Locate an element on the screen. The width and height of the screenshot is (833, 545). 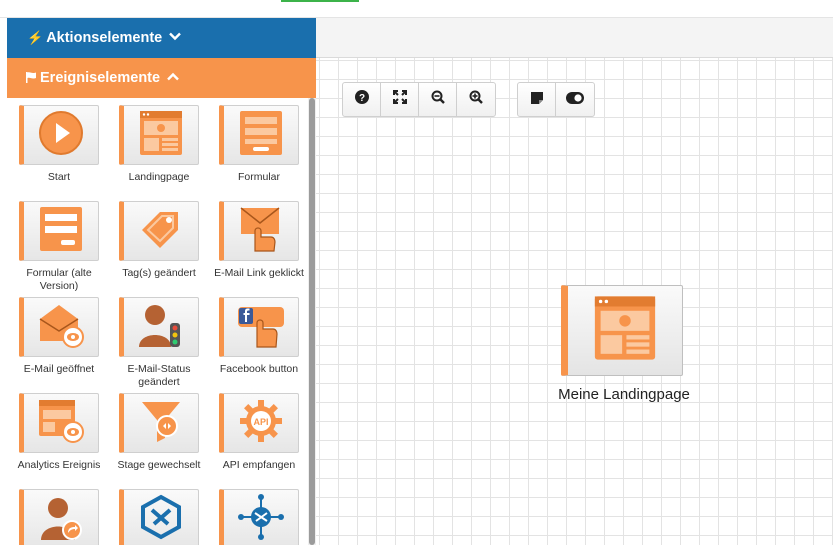
flag-icon is located at coordinates (31, 78).